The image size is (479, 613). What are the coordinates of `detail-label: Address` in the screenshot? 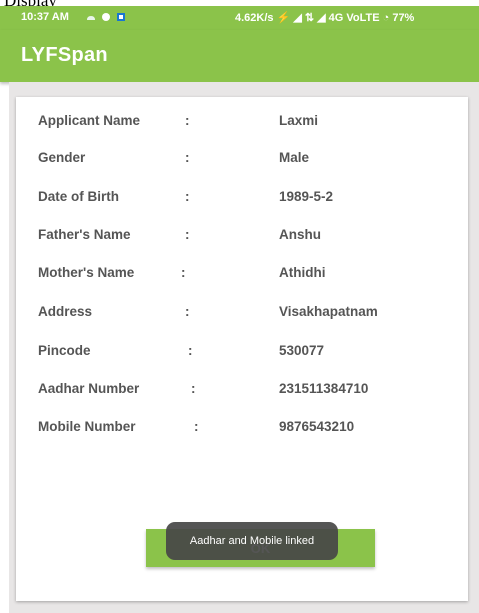 It's located at (65, 311).